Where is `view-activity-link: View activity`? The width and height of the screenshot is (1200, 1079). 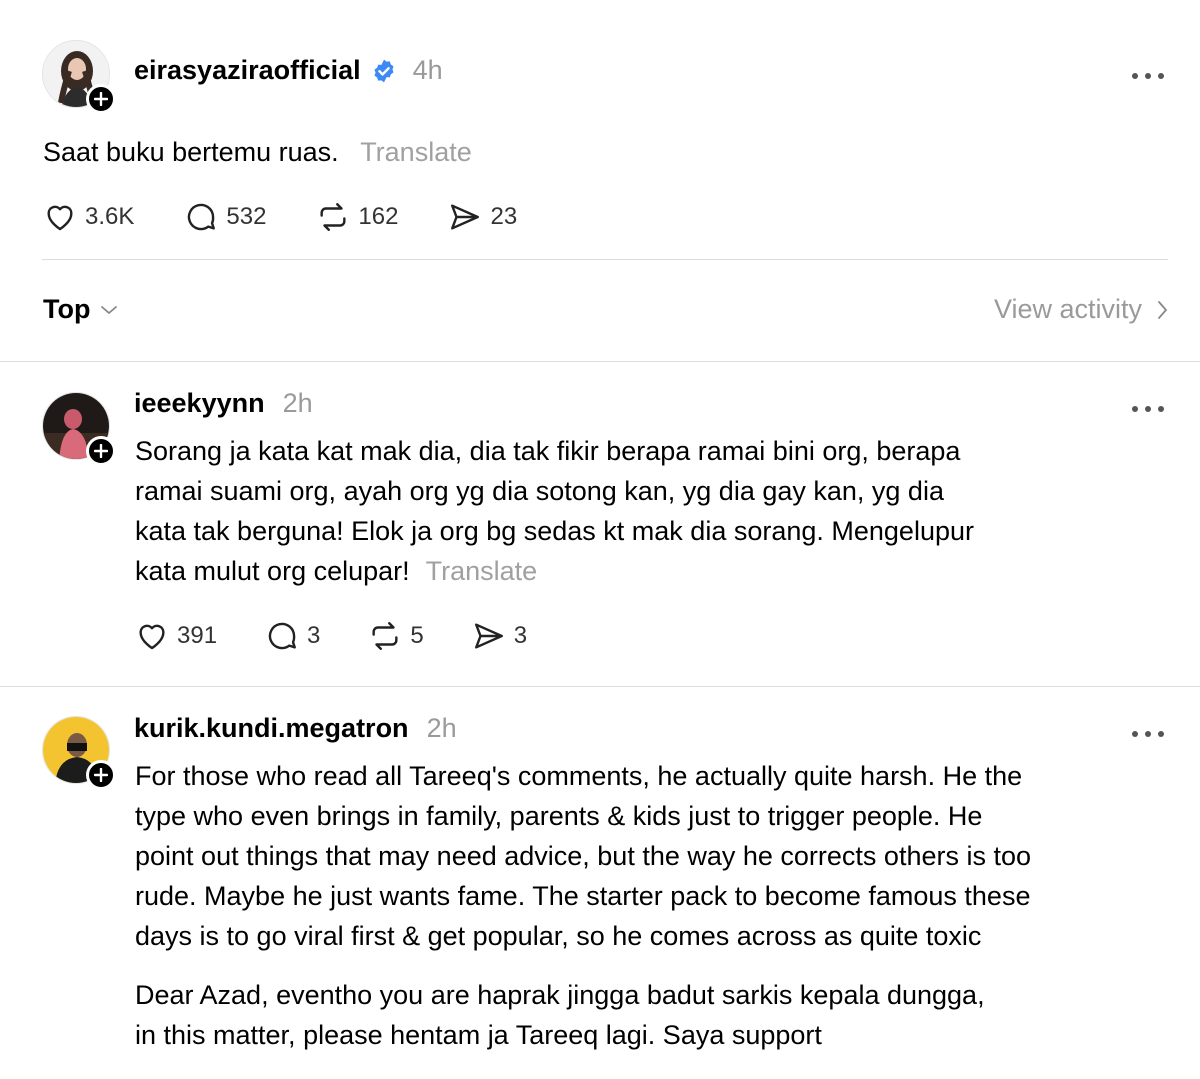
view-activity-link: View activity is located at coordinates (1081, 309).